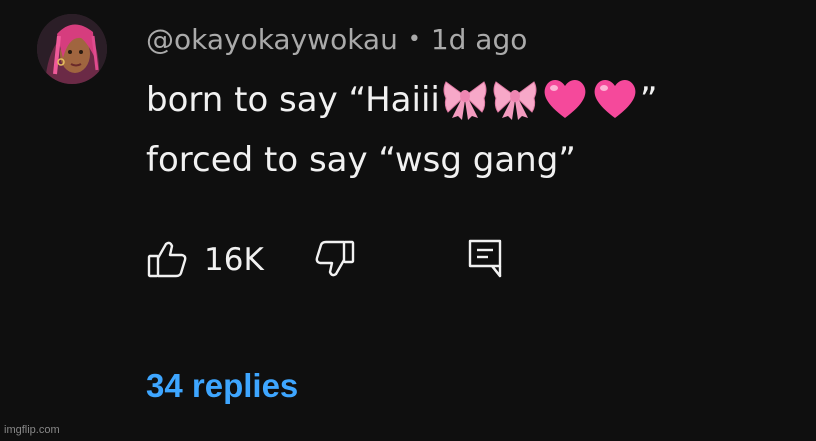 This screenshot has width=816, height=441. What do you see at coordinates (479, 39) in the screenshot?
I see `comment-timestamp: 1d ago` at bounding box center [479, 39].